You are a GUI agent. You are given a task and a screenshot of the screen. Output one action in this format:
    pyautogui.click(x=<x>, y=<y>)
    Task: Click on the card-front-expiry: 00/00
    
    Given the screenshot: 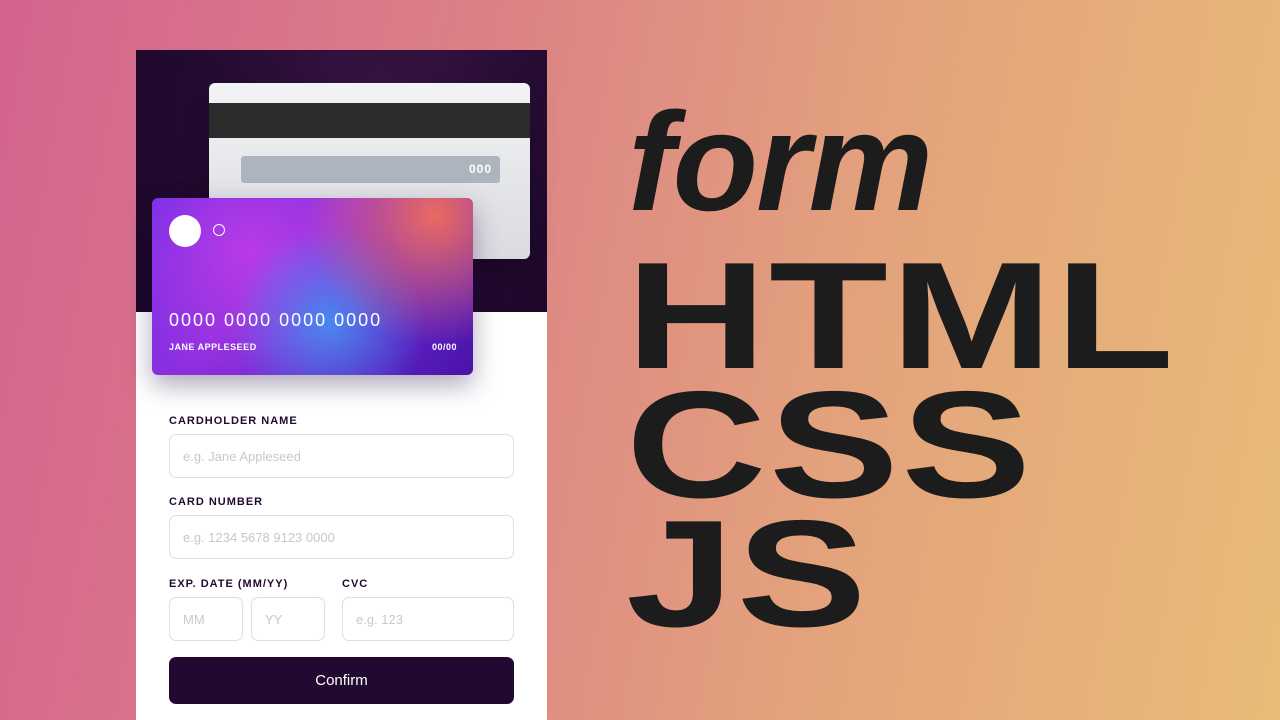 What is the action you would take?
    pyautogui.click(x=444, y=347)
    